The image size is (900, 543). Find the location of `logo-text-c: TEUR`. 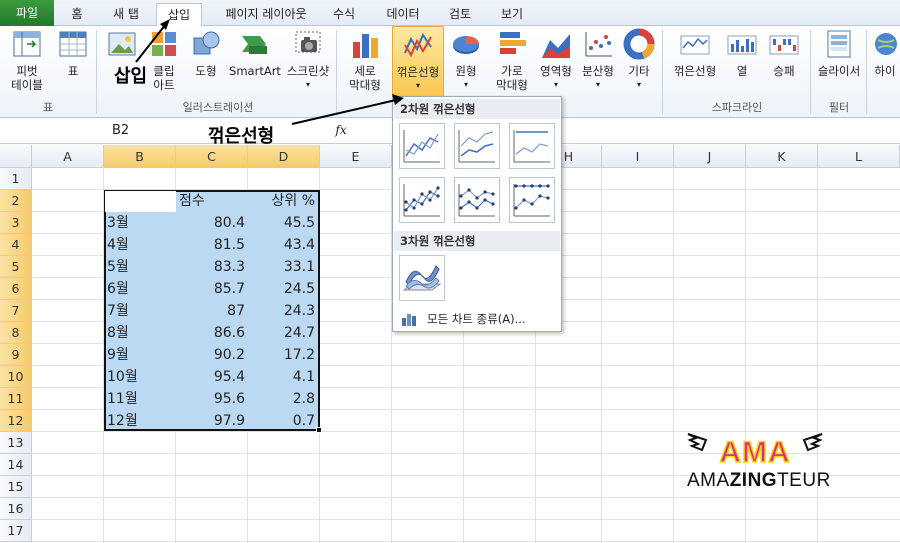

logo-text-c: TEUR is located at coordinates (804, 480).